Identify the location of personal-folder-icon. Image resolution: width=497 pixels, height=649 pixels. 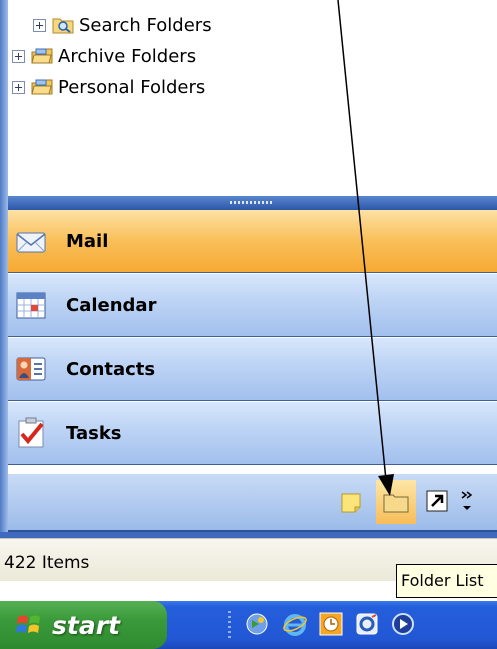
(42, 87).